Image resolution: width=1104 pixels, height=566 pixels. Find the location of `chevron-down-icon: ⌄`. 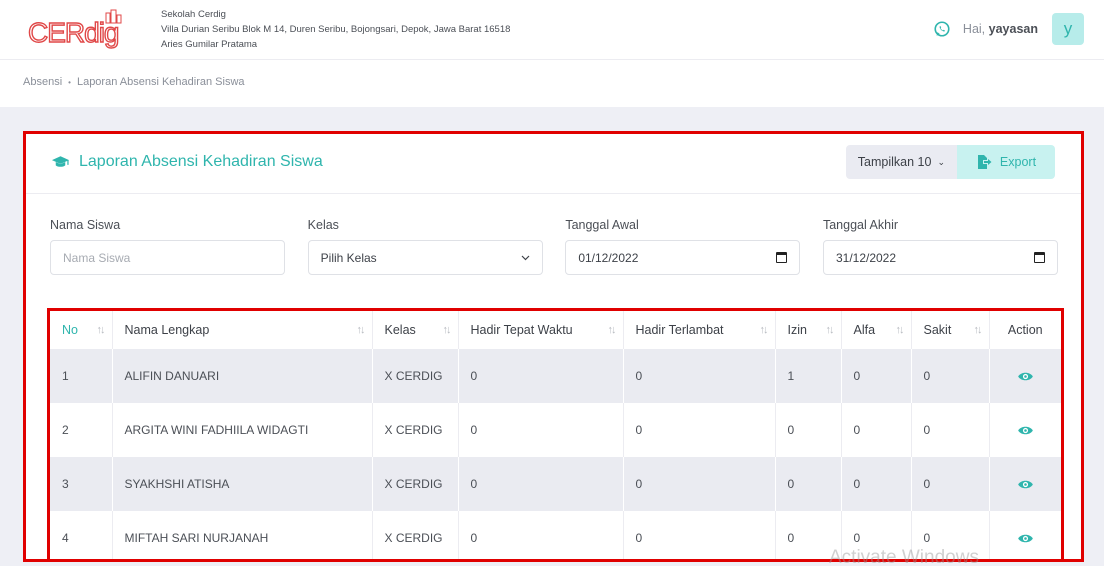

chevron-down-icon: ⌄ is located at coordinates (941, 161).